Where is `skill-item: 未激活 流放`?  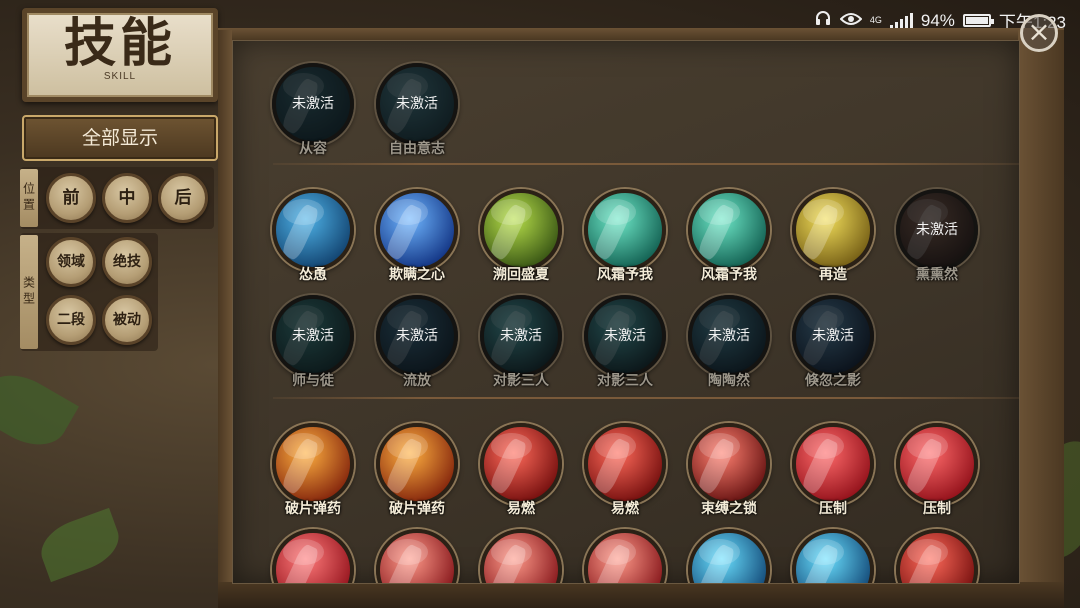
skill-item: 未激活 流放 is located at coordinates (417, 345).